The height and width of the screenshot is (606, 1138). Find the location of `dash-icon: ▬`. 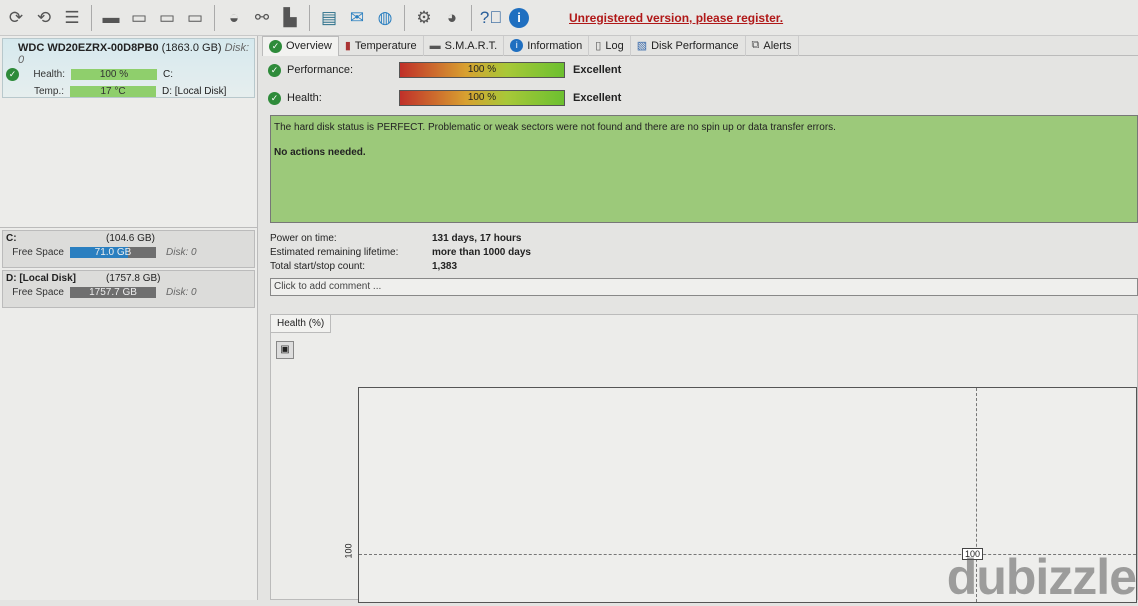

dash-icon: ▬ is located at coordinates (435, 45).